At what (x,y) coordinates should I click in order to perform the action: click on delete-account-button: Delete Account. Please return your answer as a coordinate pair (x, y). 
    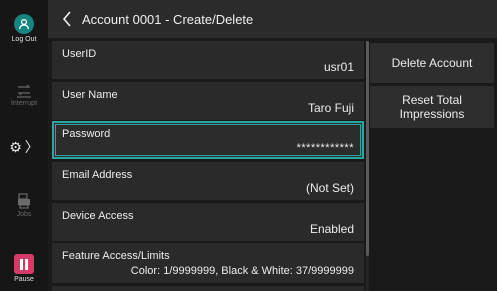
    Looking at the image, I should click on (432, 63).